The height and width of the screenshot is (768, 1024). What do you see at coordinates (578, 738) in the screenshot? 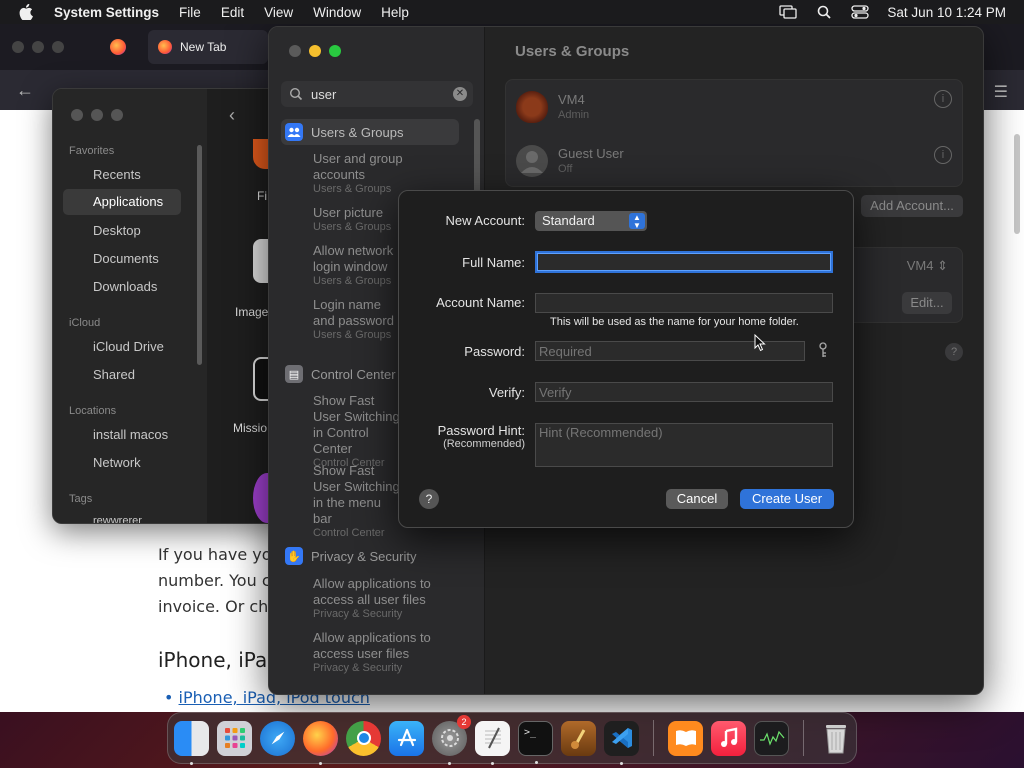
I see `dock-script-editor-icon` at bounding box center [578, 738].